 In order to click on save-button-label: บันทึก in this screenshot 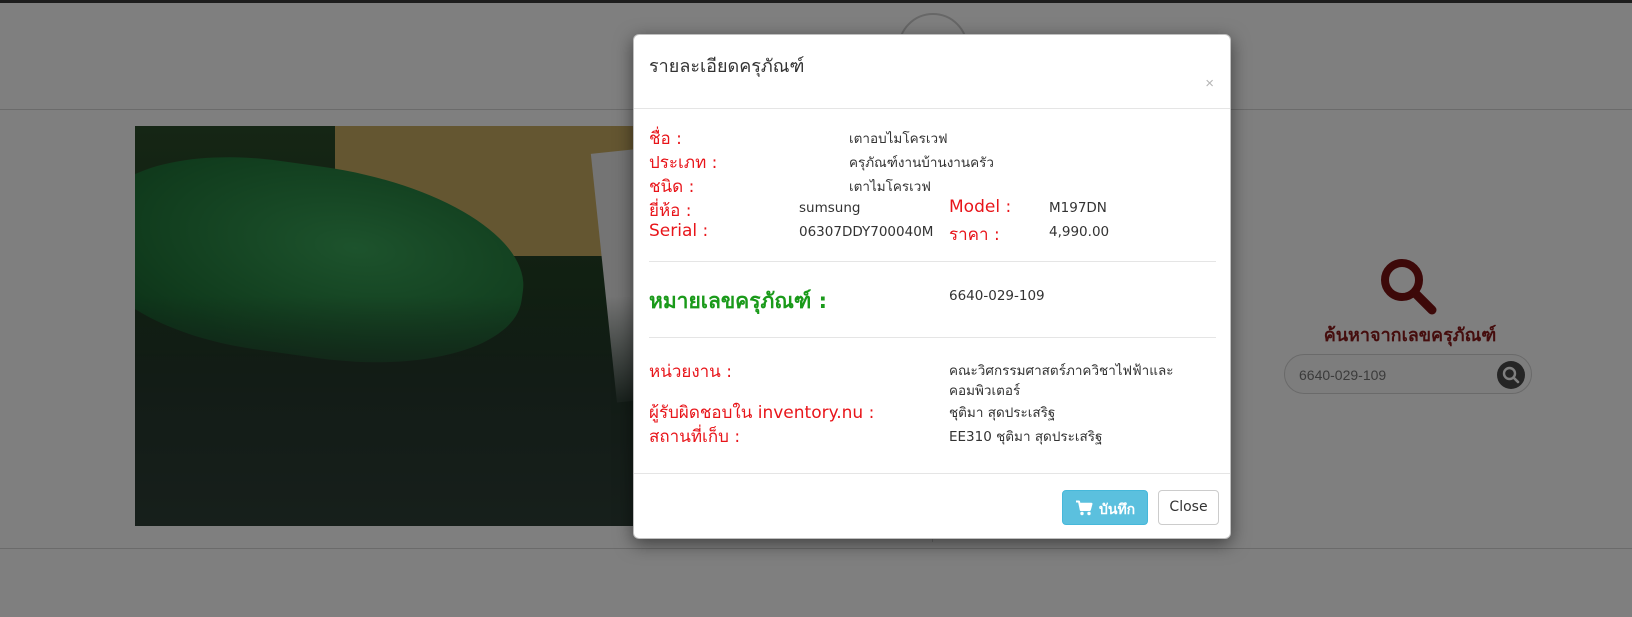, I will do `click(1117, 510)`.